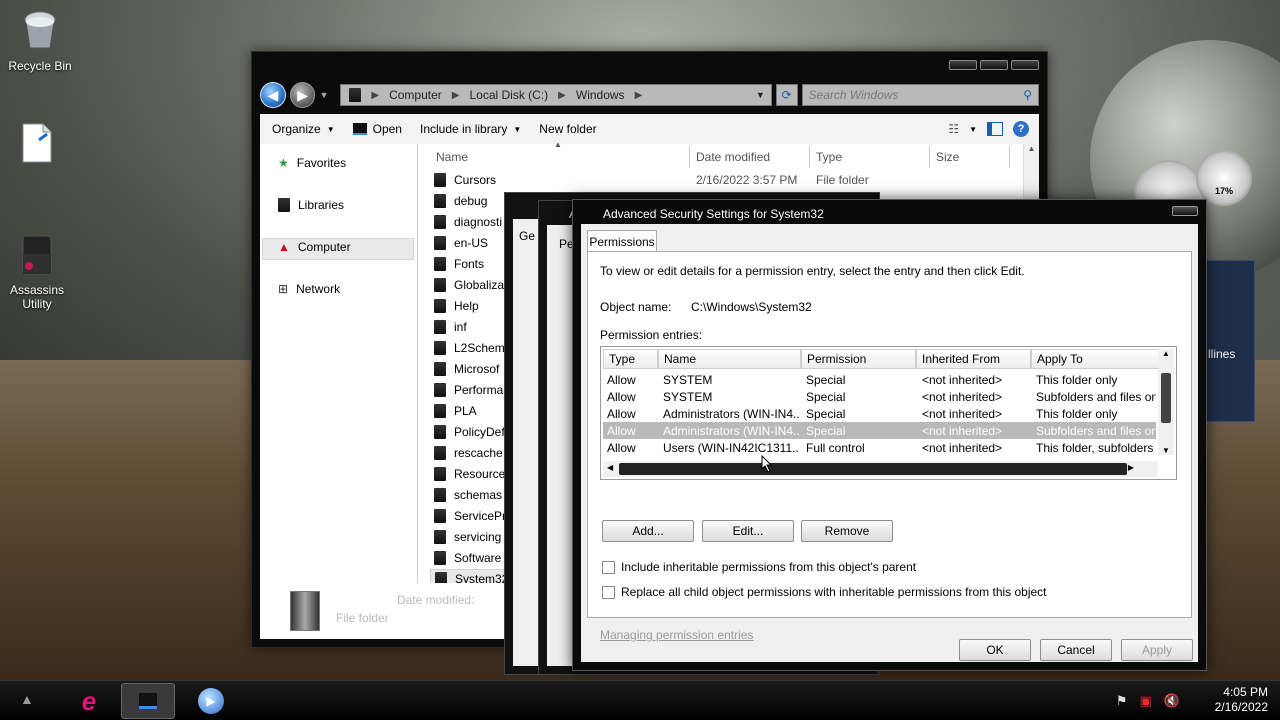 The image size is (1280, 720). What do you see at coordinates (312, 163) in the screenshot?
I see `nav-item-favorites: ★ Favorites` at bounding box center [312, 163].